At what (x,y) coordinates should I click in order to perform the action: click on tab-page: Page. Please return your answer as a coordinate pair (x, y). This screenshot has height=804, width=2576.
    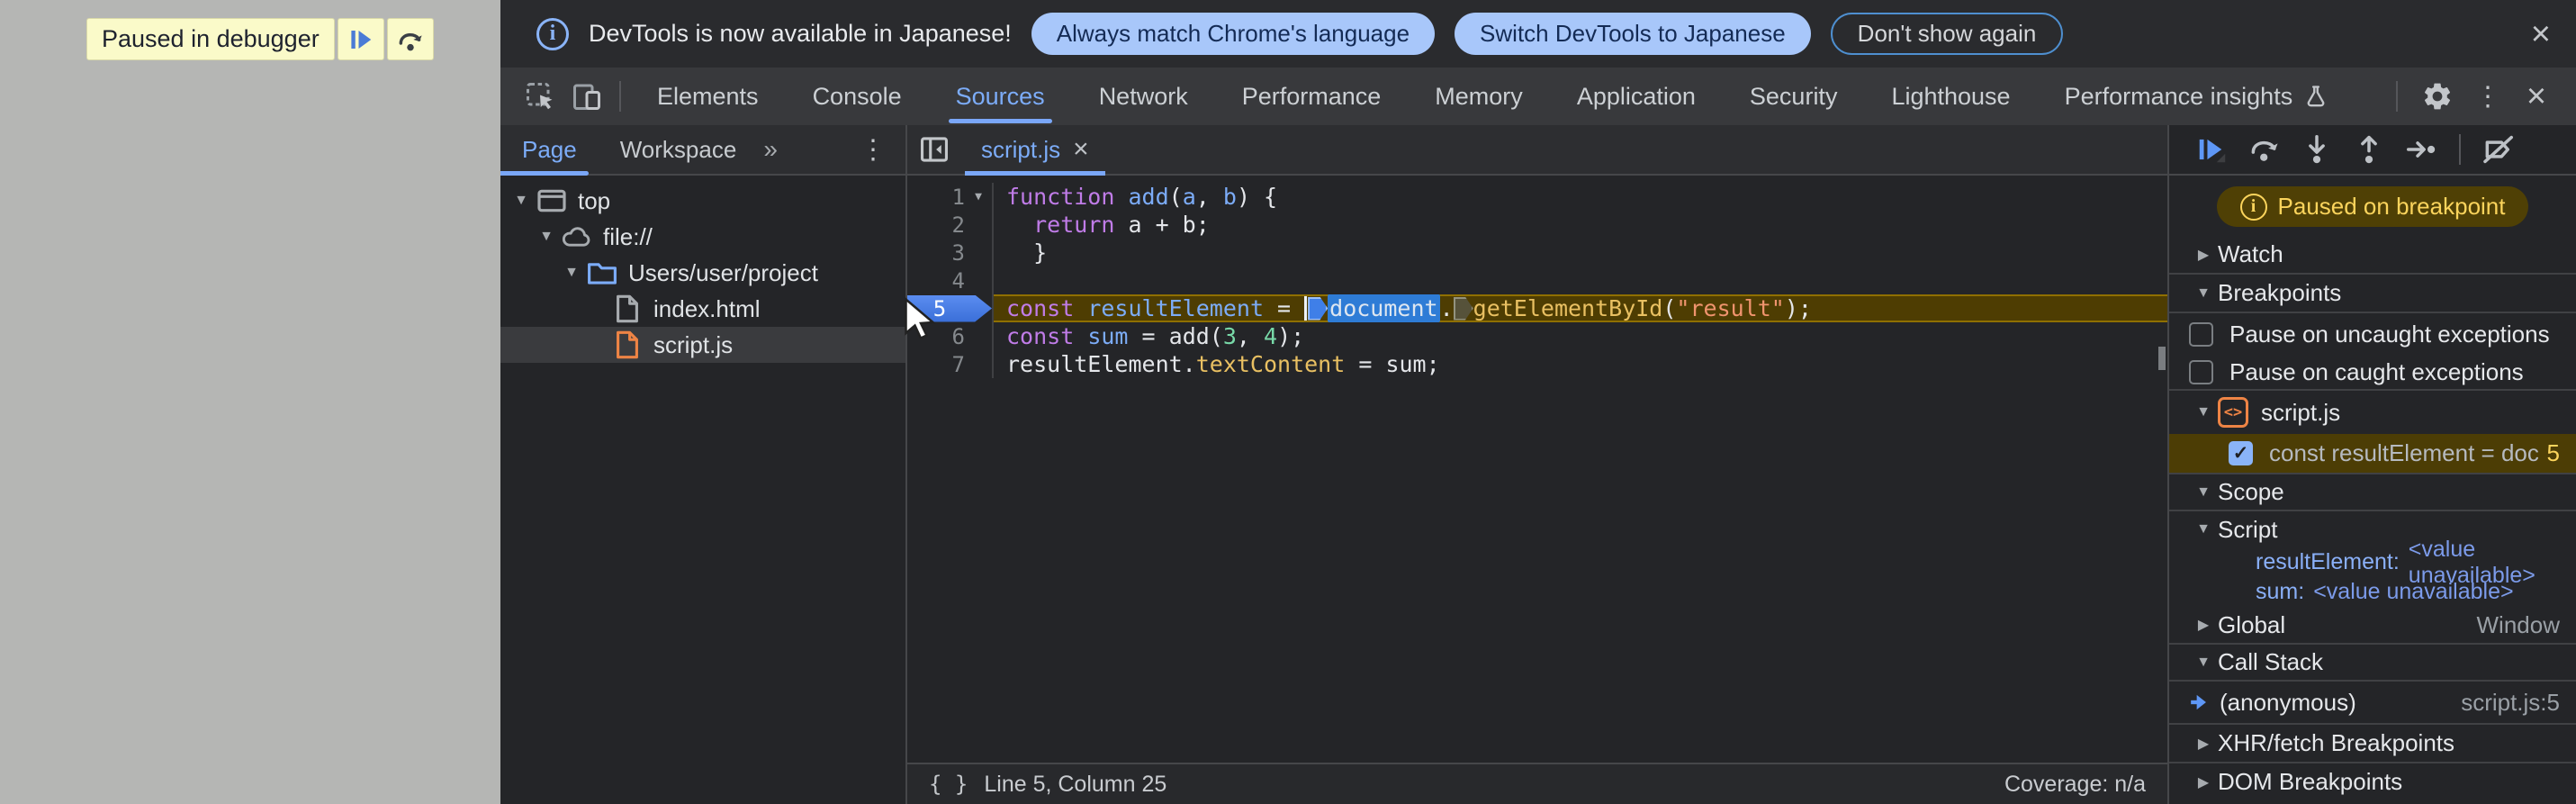
    Looking at the image, I should click on (549, 149).